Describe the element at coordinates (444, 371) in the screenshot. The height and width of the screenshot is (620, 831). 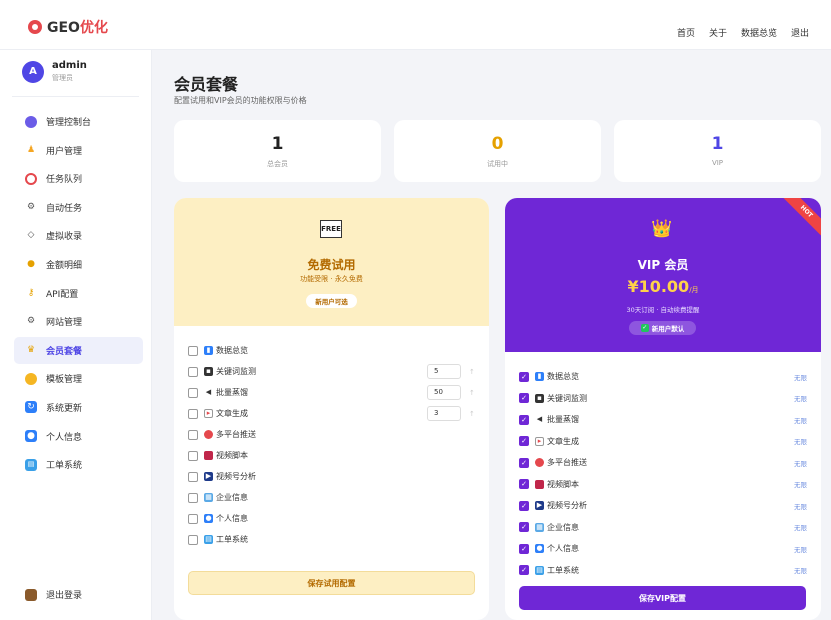
I see `quota-input: 5` at that location.